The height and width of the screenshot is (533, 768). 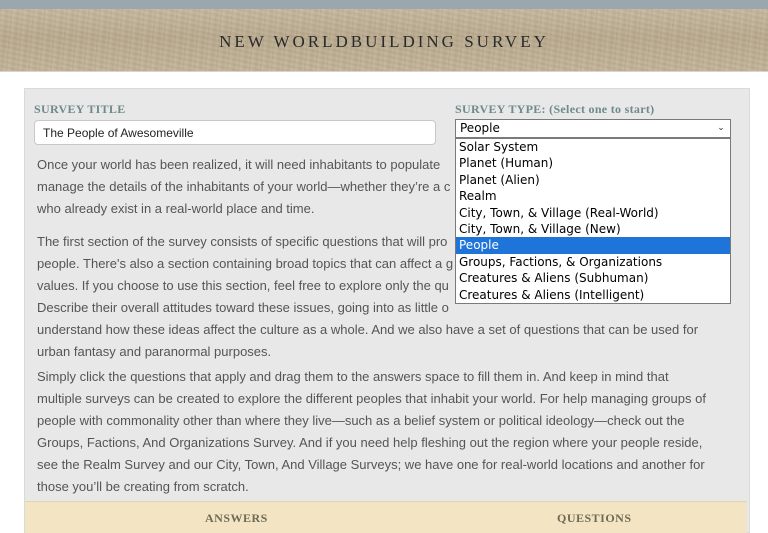 What do you see at coordinates (593, 128) in the screenshot?
I see `survey-type-select: People ⌄` at bounding box center [593, 128].